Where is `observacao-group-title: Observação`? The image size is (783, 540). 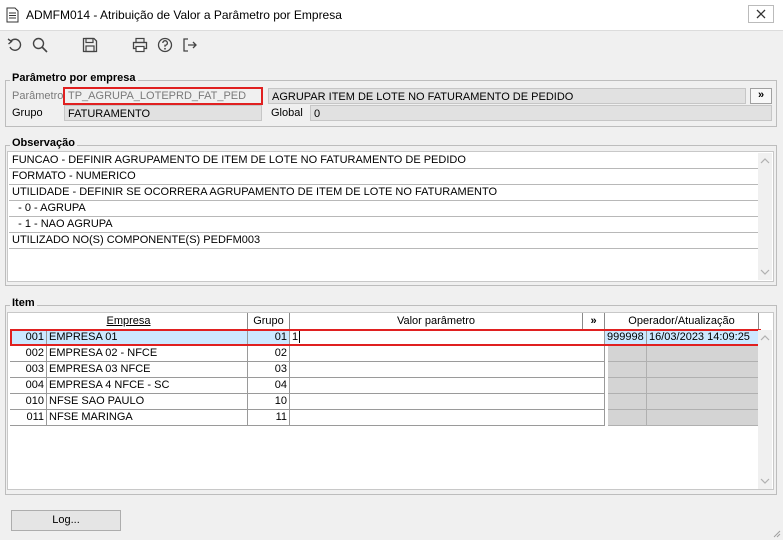
observacao-group-title: Observação is located at coordinates (43, 143).